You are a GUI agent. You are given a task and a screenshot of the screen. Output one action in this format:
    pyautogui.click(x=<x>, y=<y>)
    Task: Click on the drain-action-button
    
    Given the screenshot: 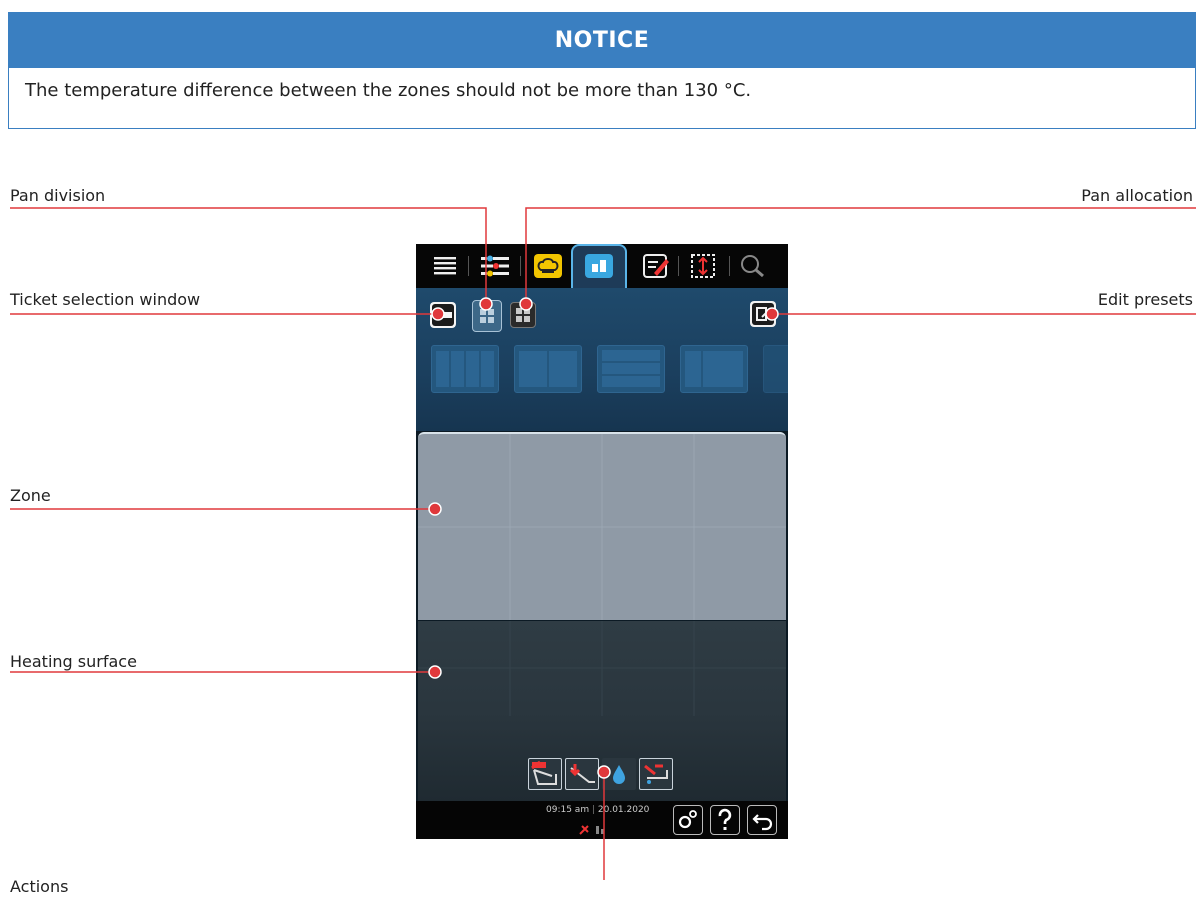 What is the action you would take?
    pyautogui.click(x=656, y=774)
    